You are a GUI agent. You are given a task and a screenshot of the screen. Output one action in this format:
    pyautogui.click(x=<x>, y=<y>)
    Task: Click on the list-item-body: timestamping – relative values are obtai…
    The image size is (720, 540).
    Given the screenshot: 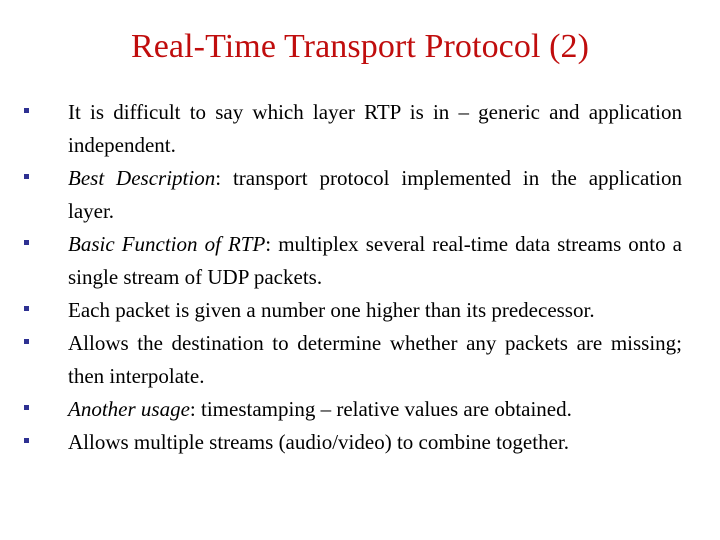 What is the action you would take?
    pyautogui.click(x=383, y=409)
    